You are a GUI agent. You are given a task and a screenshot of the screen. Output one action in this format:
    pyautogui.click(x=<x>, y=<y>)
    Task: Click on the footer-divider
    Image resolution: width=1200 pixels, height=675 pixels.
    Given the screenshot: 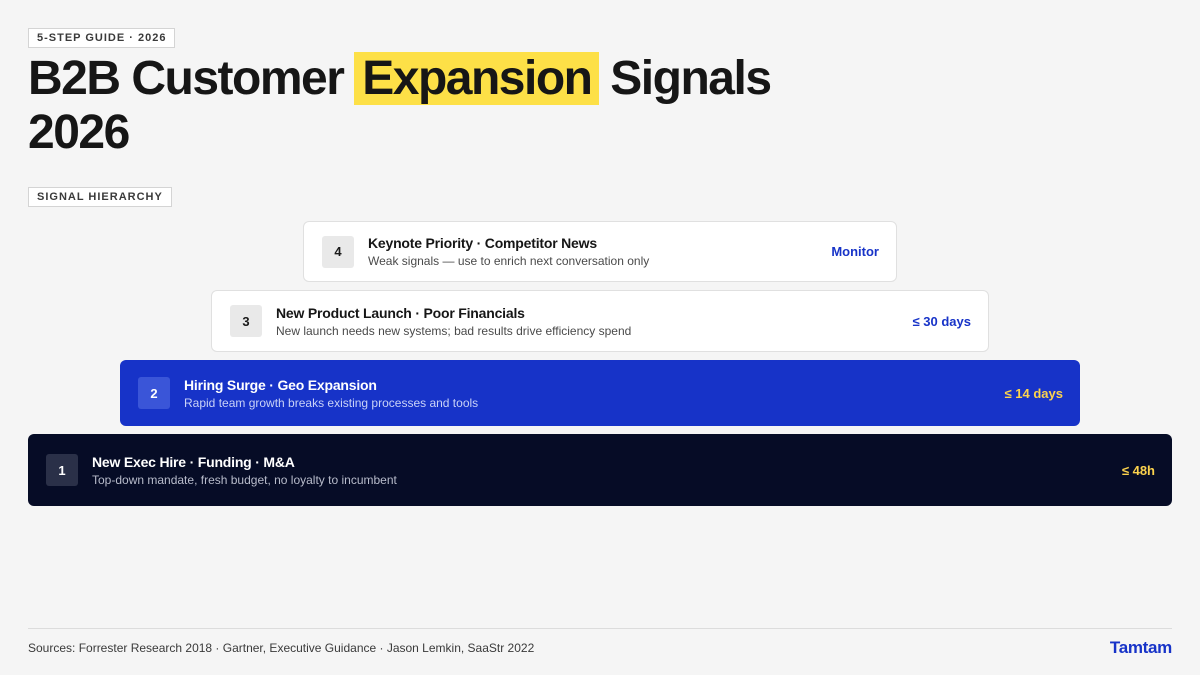 What is the action you would take?
    pyautogui.click(x=600, y=628)
    